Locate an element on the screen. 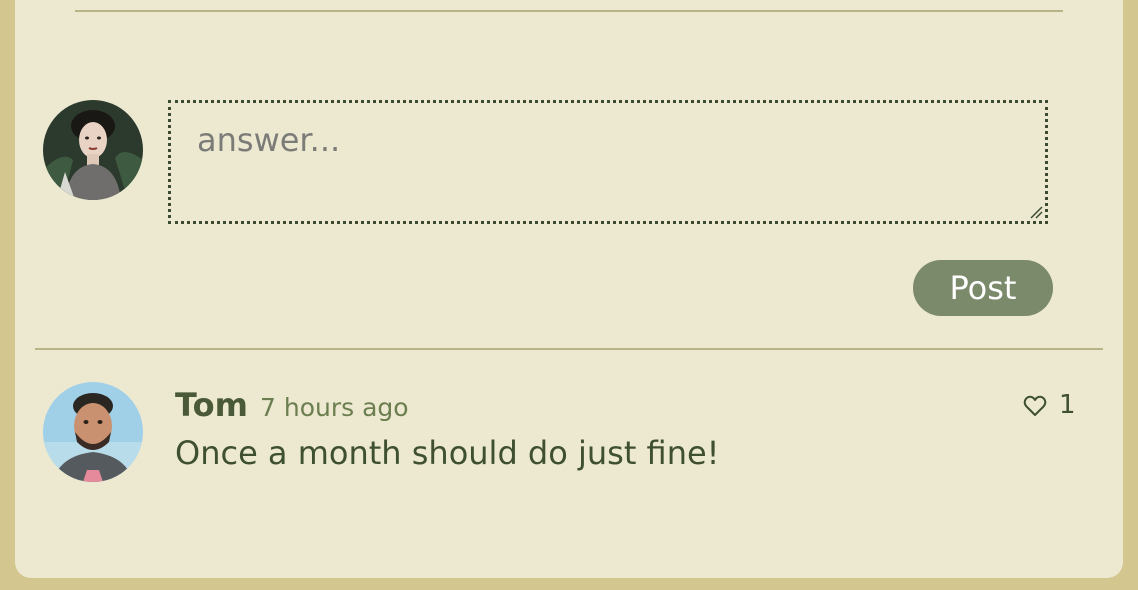 This screenshot has height=590, width=1138. current-user-avatar is located at coordinates (93, 150).